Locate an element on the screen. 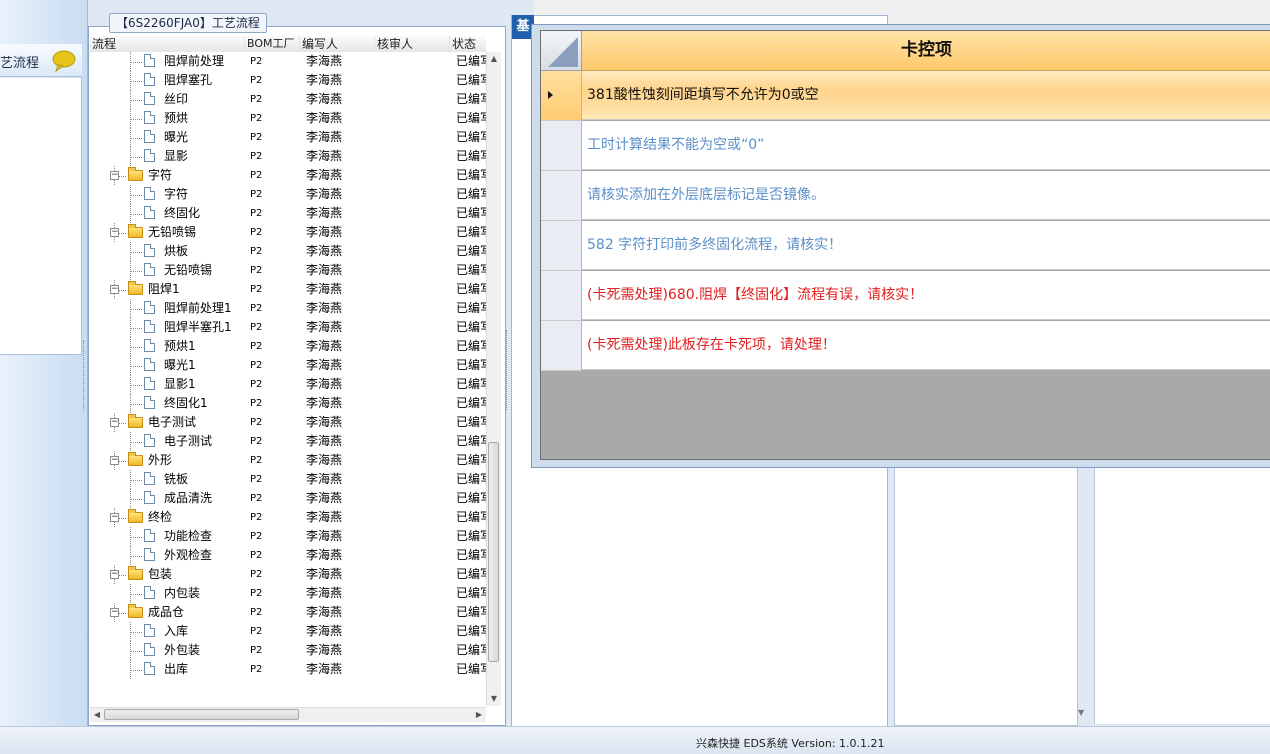 The height and width of the screenshot is (754, 1270). tree-row: − 成品仓 P2 李海燕 已编写 is located at coordinates (288, 612).